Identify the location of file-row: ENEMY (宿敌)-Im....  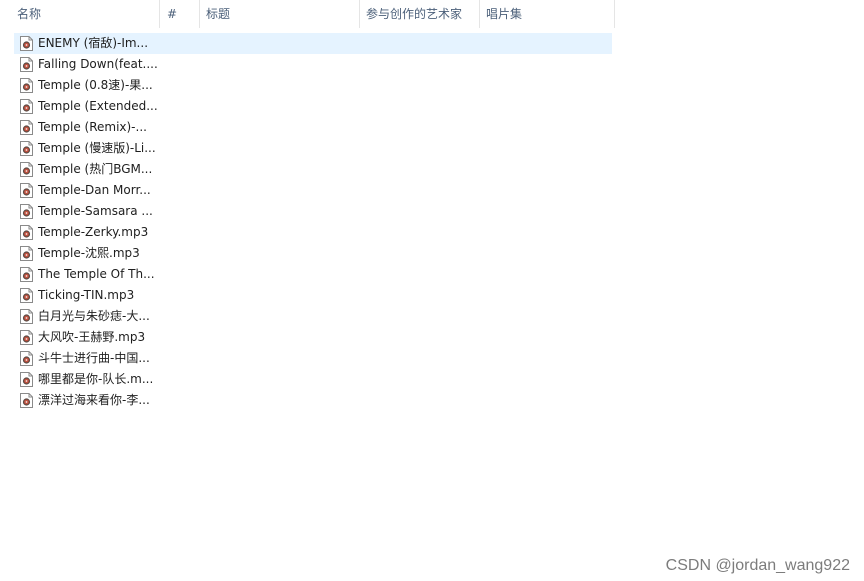
(313, 43).